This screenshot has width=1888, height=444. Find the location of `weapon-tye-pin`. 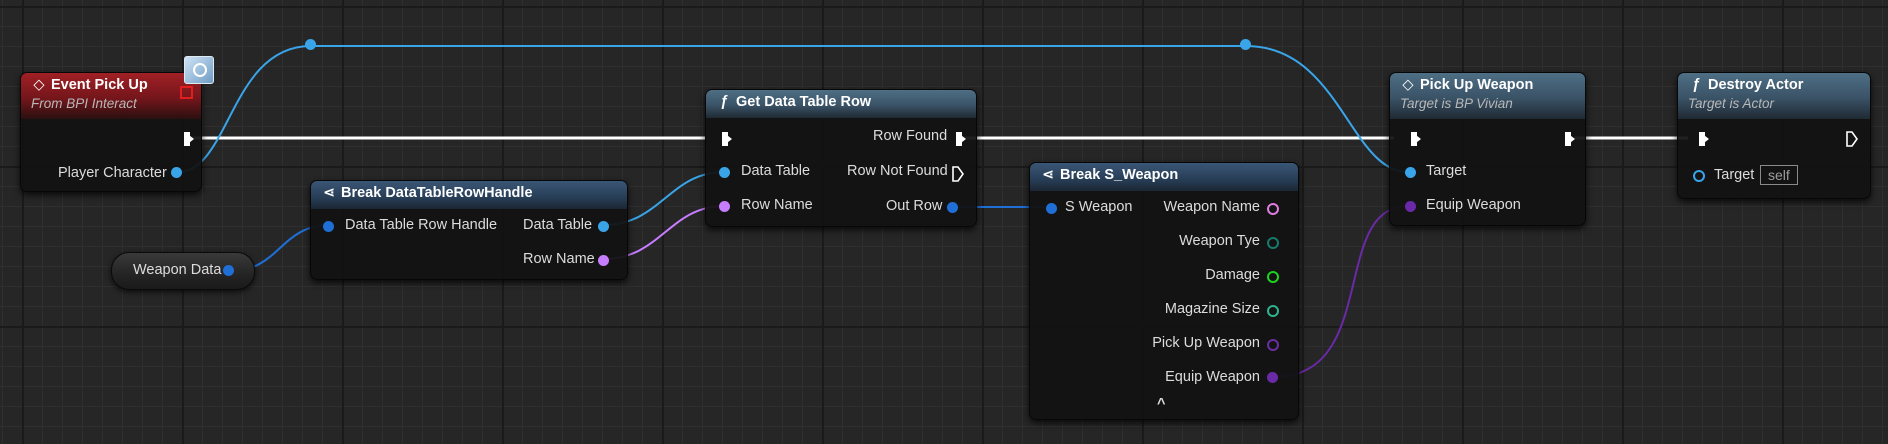

weapon-tye-pin is located at coordinates (1273, 243).